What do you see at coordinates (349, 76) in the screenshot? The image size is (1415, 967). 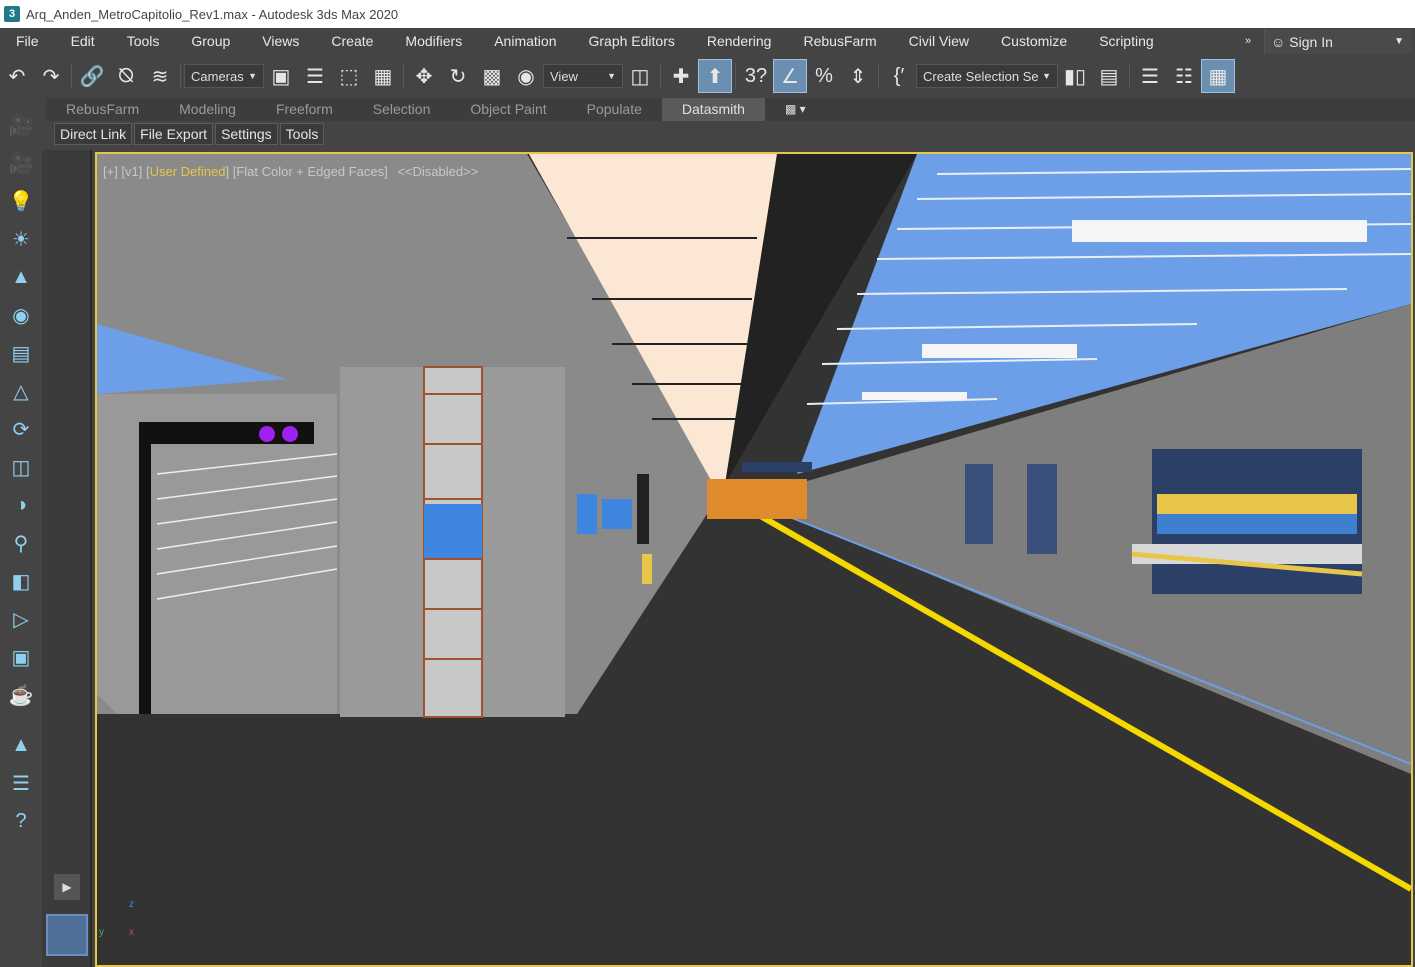 I see `rectangular-selection-icon: ⬚` at bounding box center [349, 76].